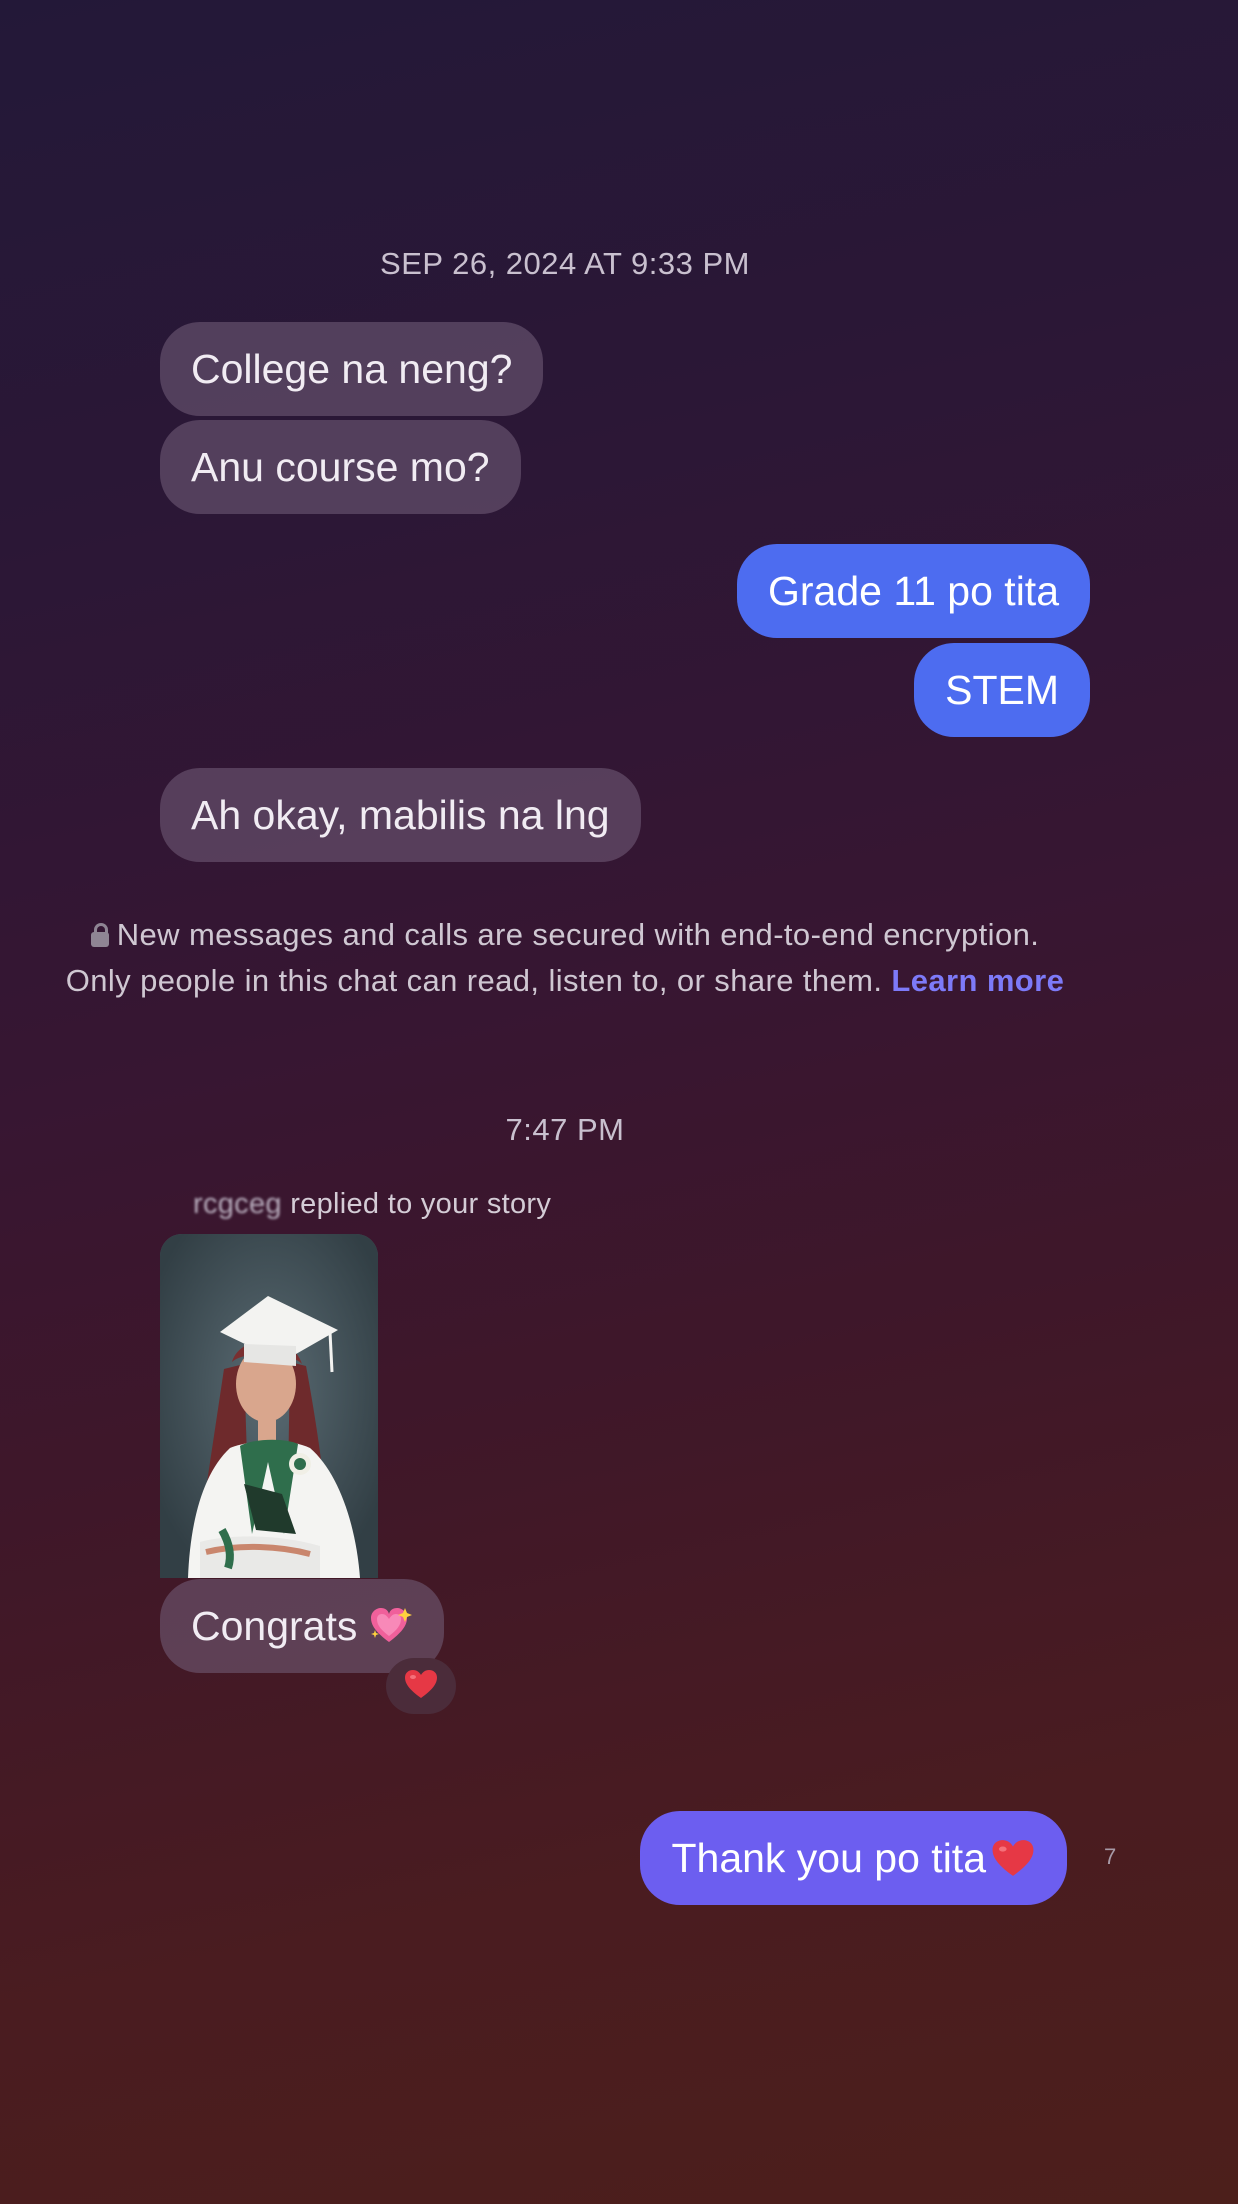 This screenshot has height=2204, width=1238. What do you see at coordinates (421, 1204) in the screenshot?
I see `story-reply-text: replied to your story` at bounding box center [421, 1204].